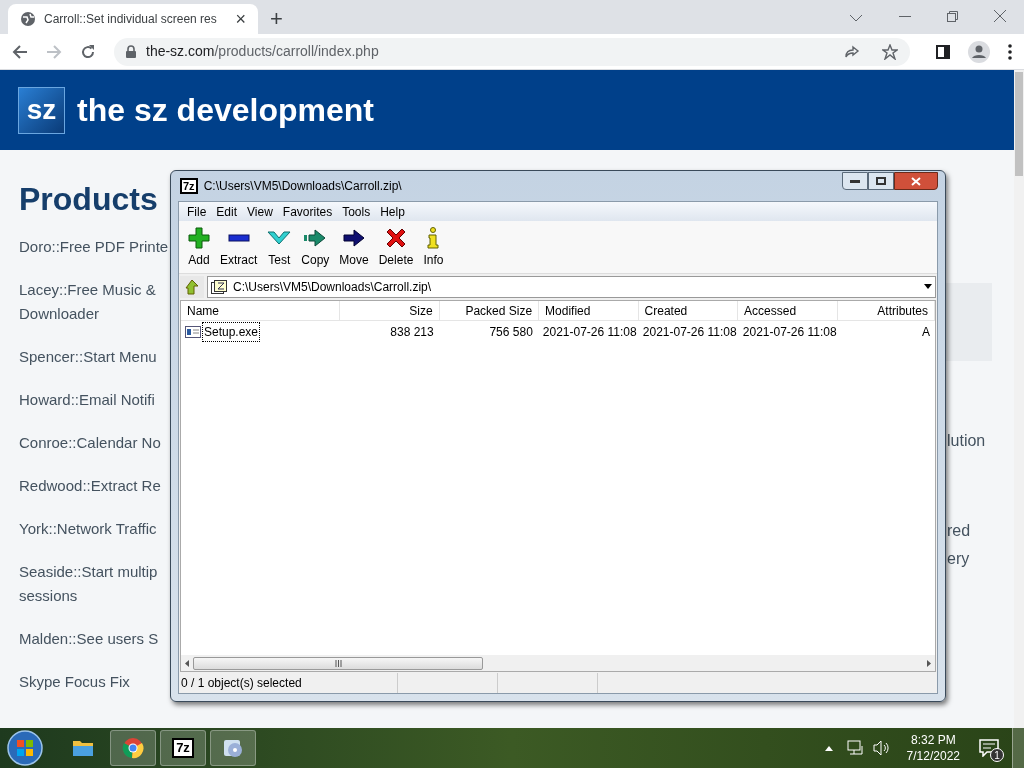 The height and width of the screenshot is (768, 1024). What do you see at coordinates (262, 51) in the screenshot?
I see `url-text: the-sz.com/products/carroll/index.php` at bounding box center [262, 51].